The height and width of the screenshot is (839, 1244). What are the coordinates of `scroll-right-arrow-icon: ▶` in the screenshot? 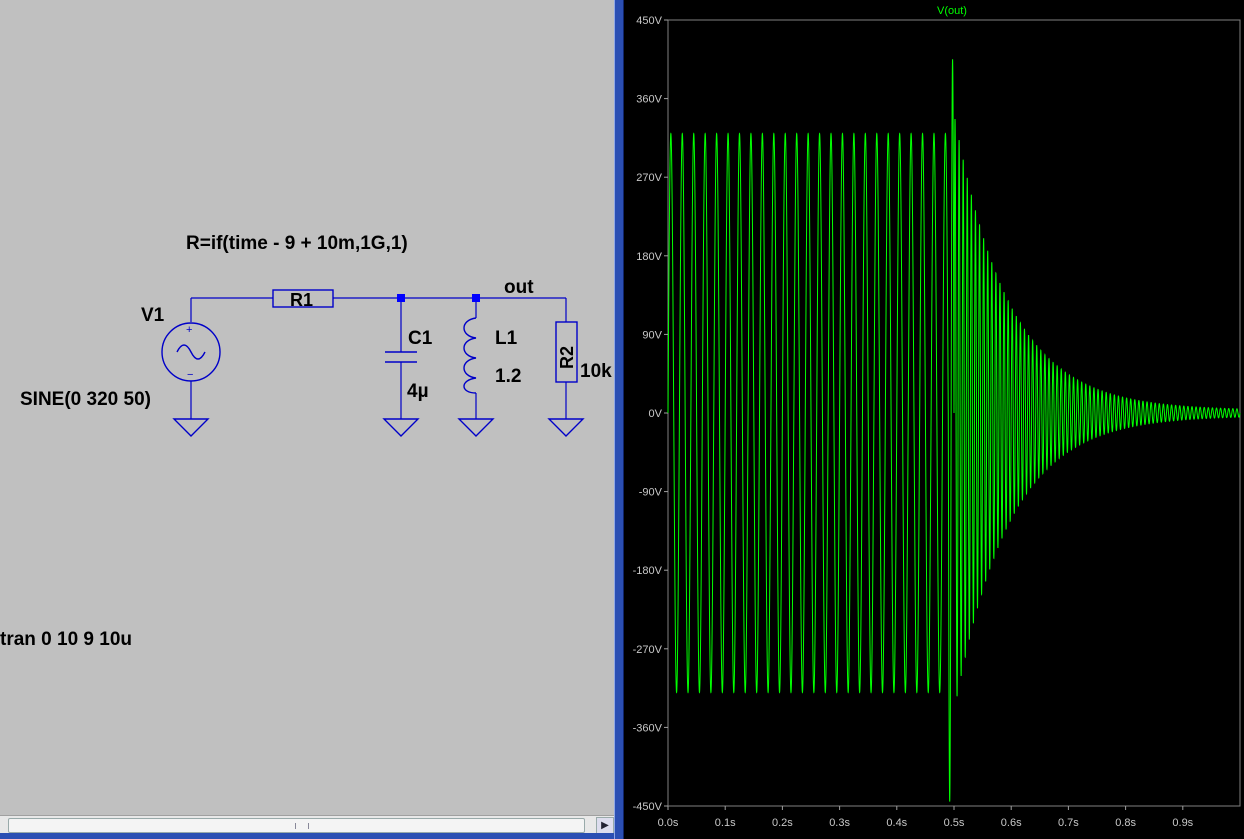 It's located at (605, 825).